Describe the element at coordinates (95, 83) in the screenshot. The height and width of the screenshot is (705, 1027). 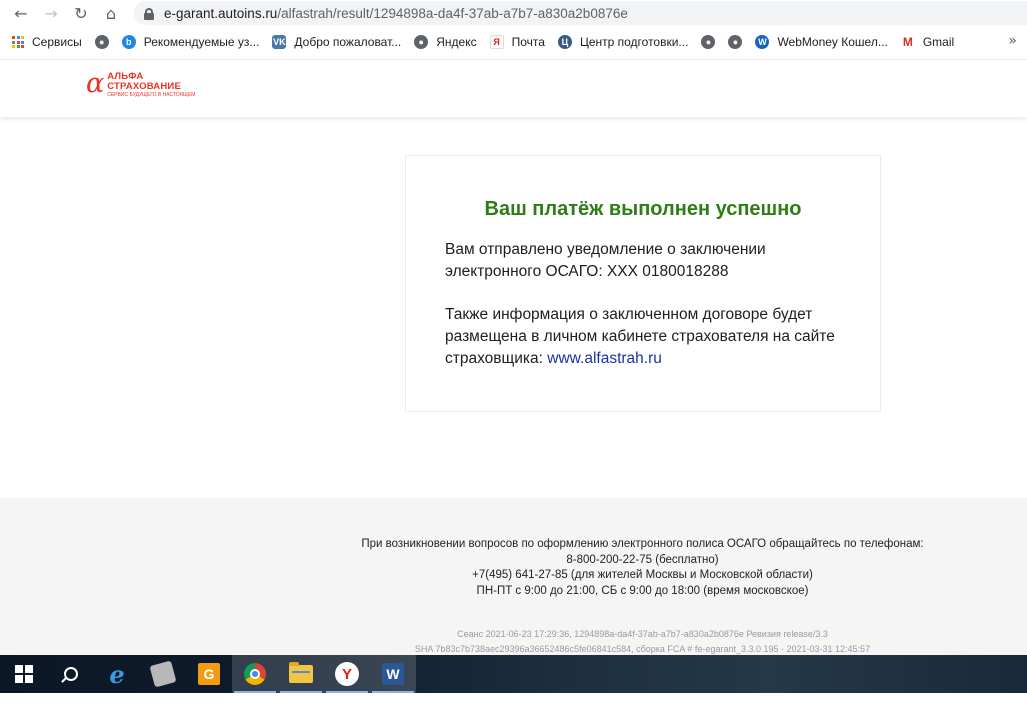
I see `logo-alpha-icon: α` at that location.